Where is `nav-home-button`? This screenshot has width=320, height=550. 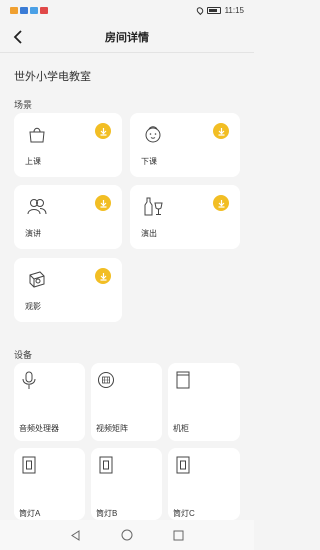 nav-home-button is located at coordinates (127, 535).